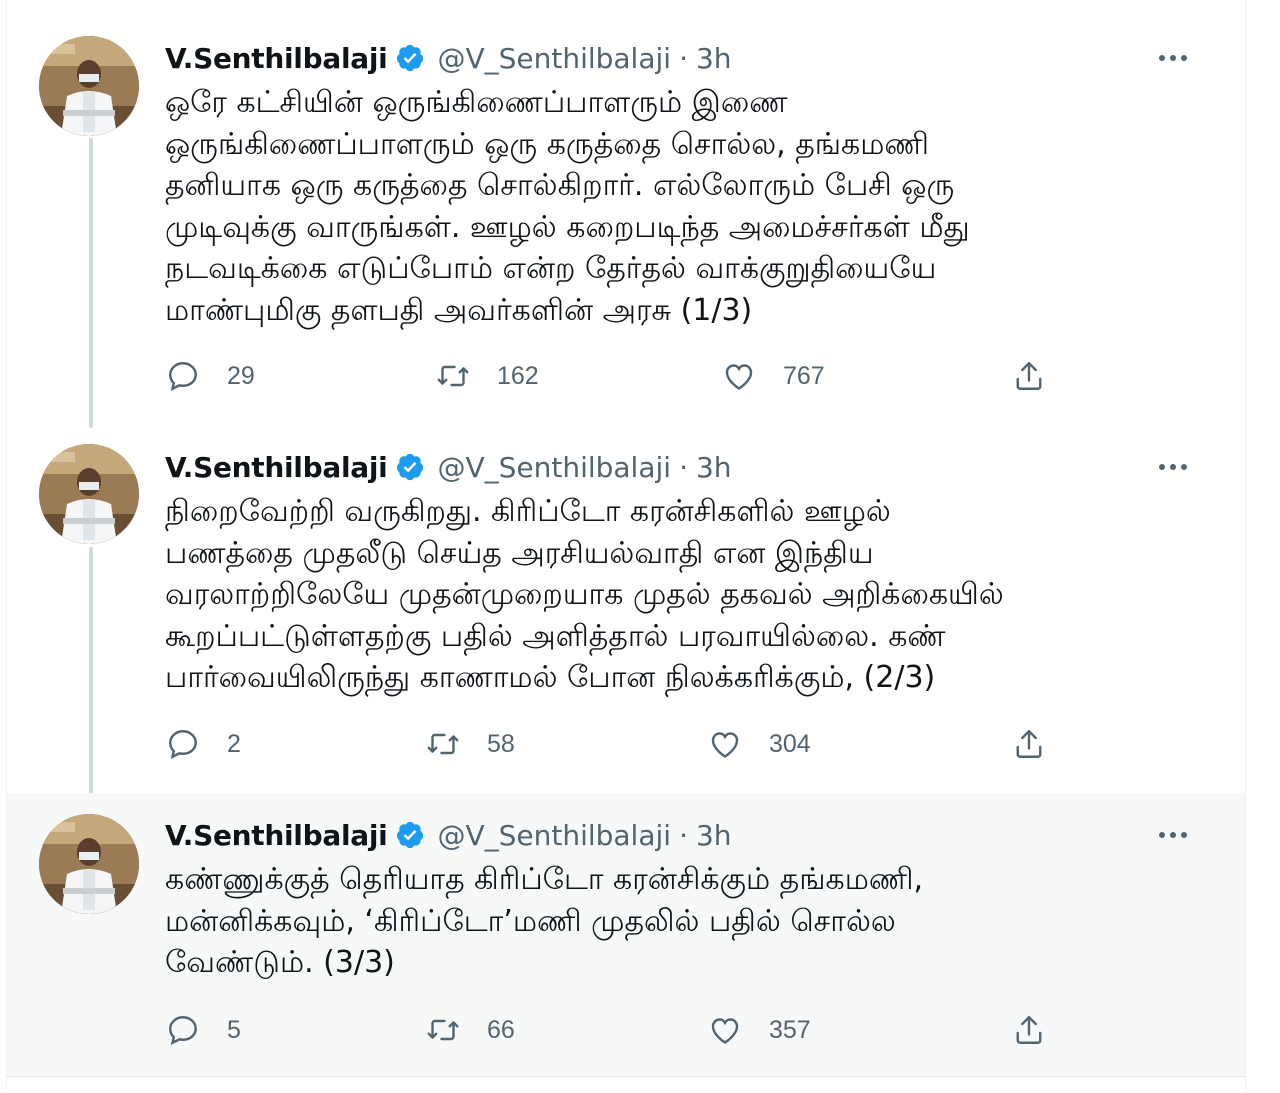  Describe the element at coordinates (759, 1030) in the screenshot. I see `like-button: 357` at that location.